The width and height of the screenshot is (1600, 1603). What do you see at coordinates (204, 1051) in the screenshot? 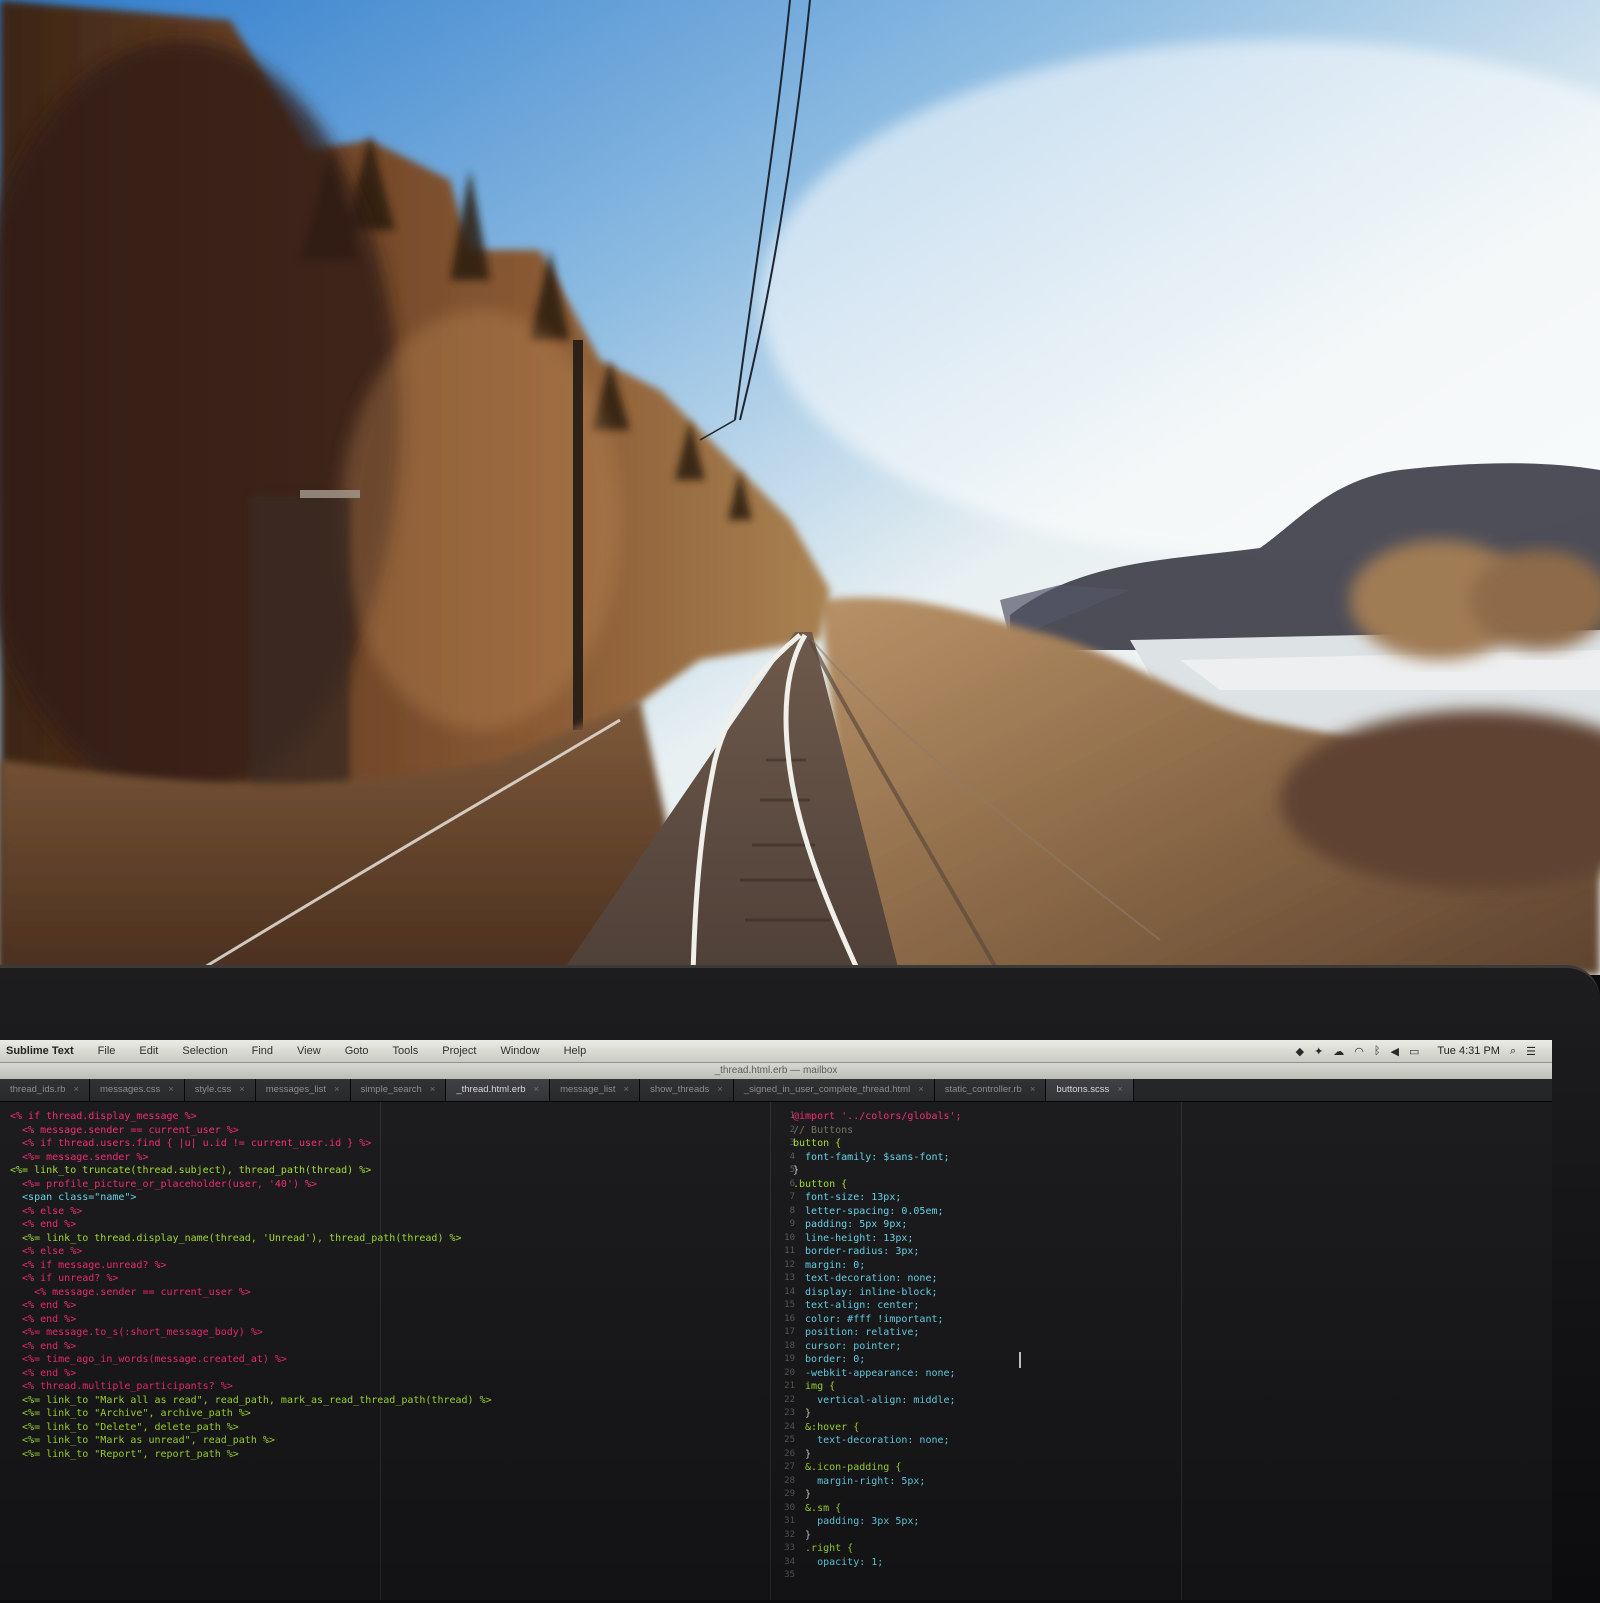
I see `menu-selection: Selection` at bounding box center [204, 1051].